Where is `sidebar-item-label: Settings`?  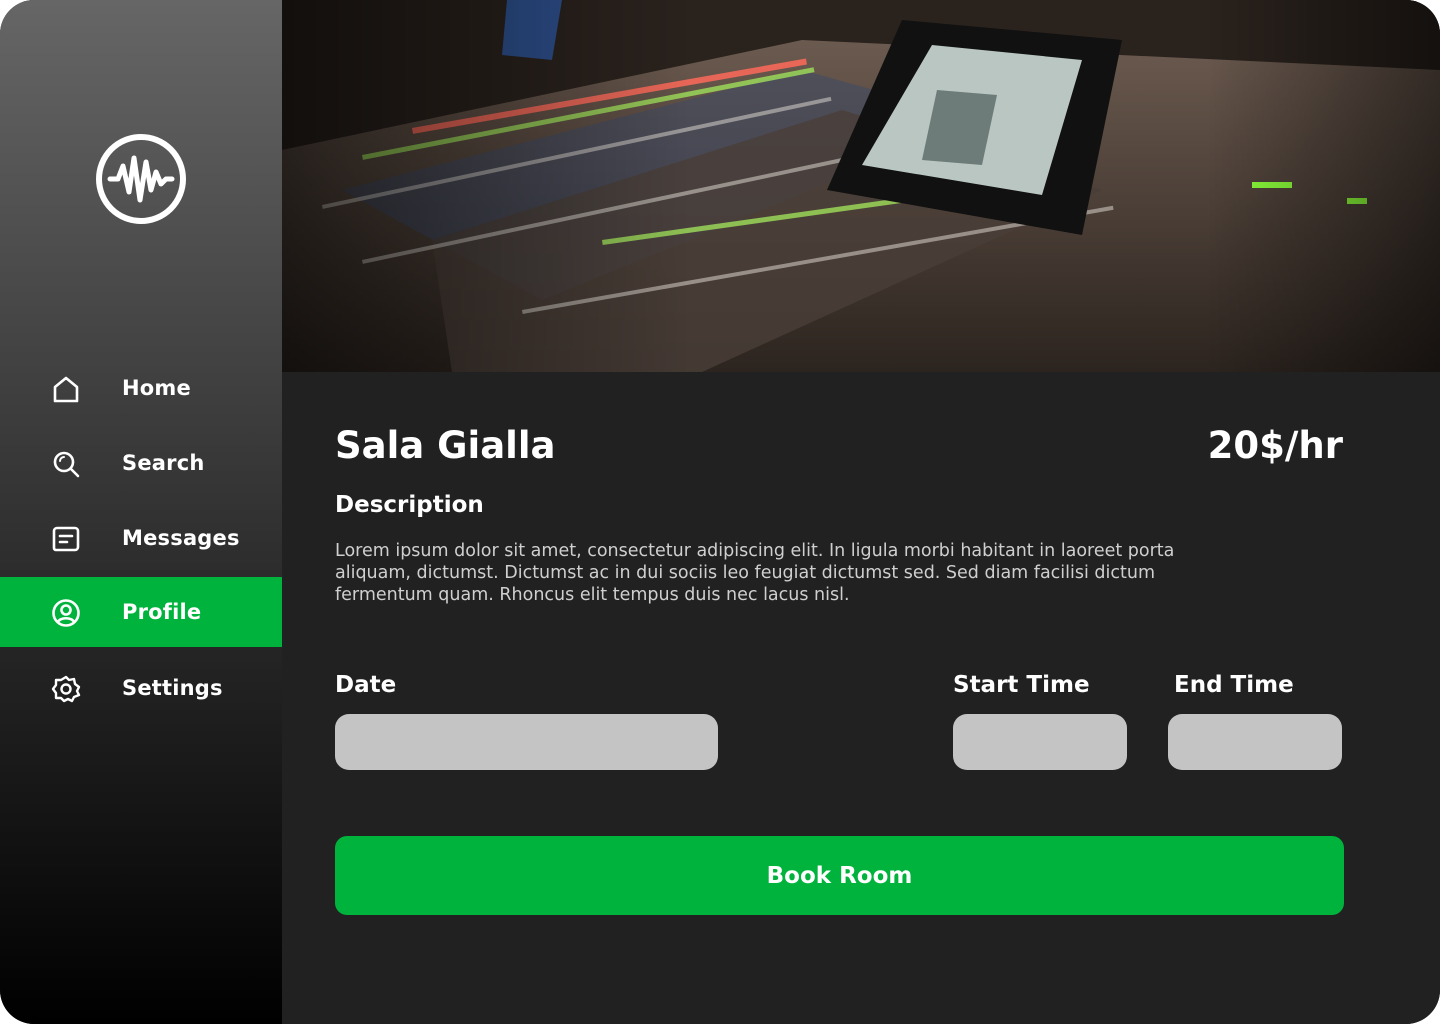 sidebar-item-label: Settings is located at coordinates (172, 688).